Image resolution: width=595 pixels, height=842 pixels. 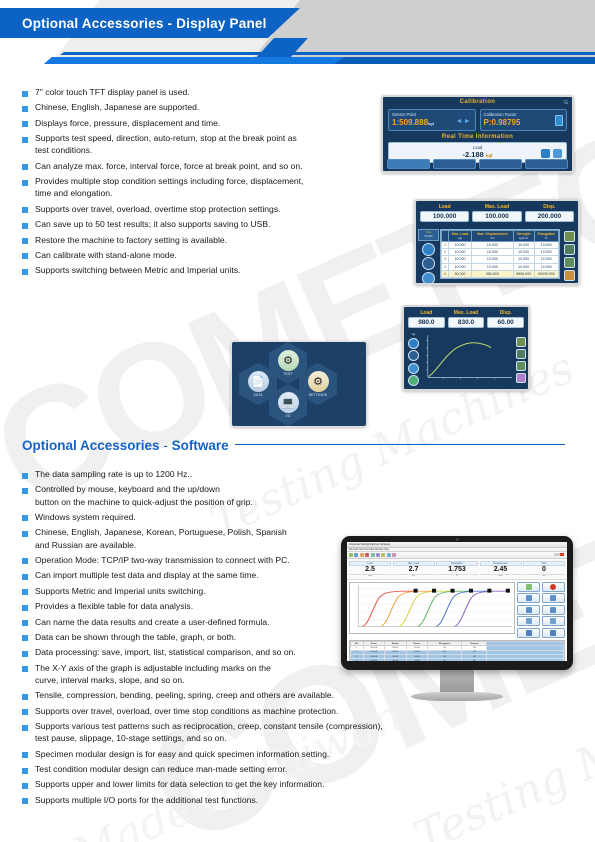 I want to click on stepper-arrows-icon: ◄►, so click(x=464, y=121).